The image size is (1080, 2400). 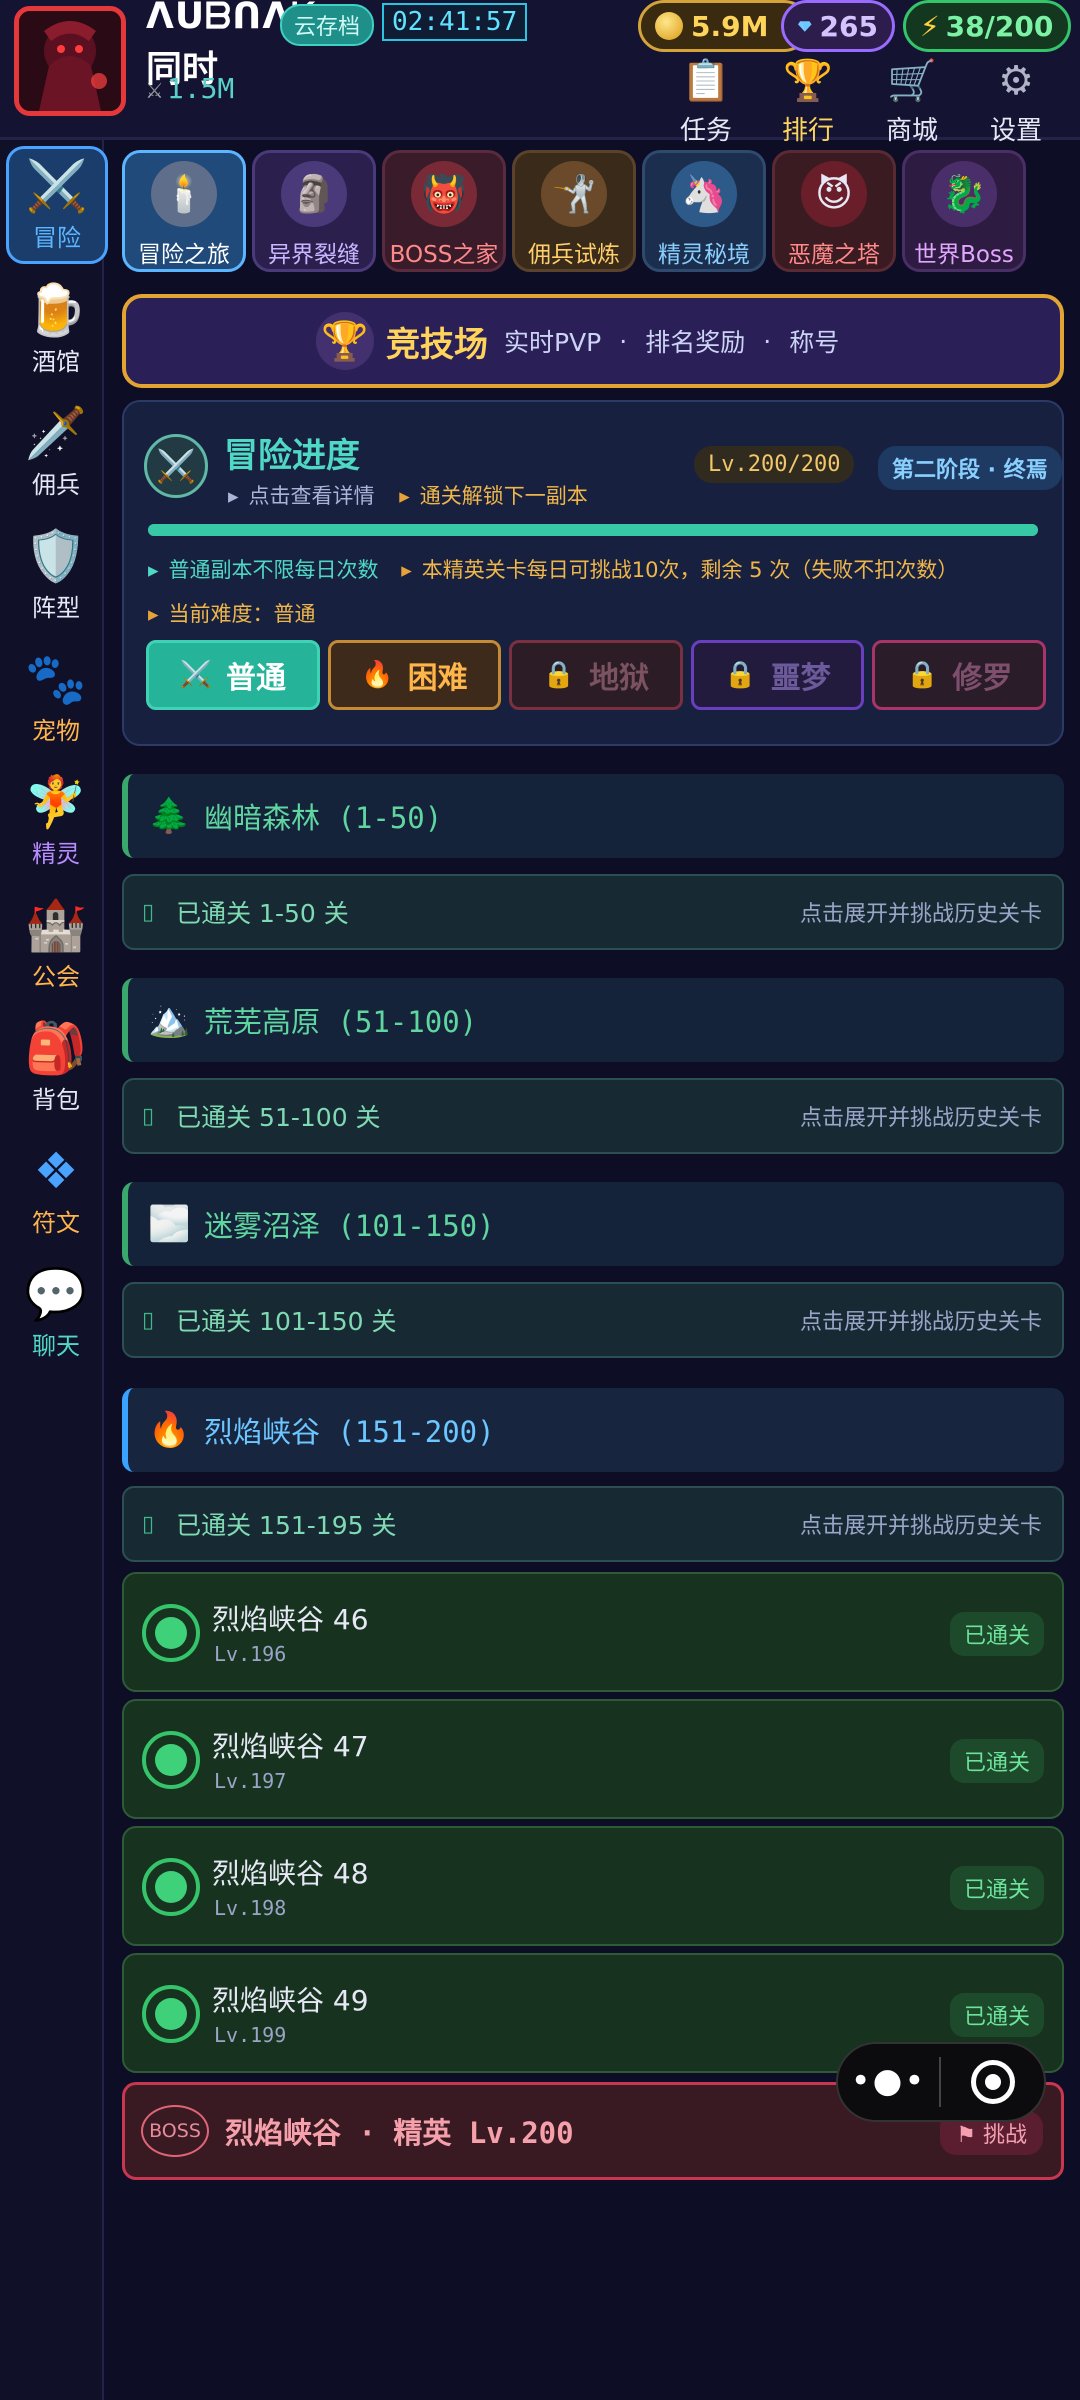 What do you see at coordinates (593, 1524) in the screenshot?
I see `cleared-row: ▯ 已通关 151-195 关 点击展开并挑战历史关卡` at bounding box center [593, 1524].